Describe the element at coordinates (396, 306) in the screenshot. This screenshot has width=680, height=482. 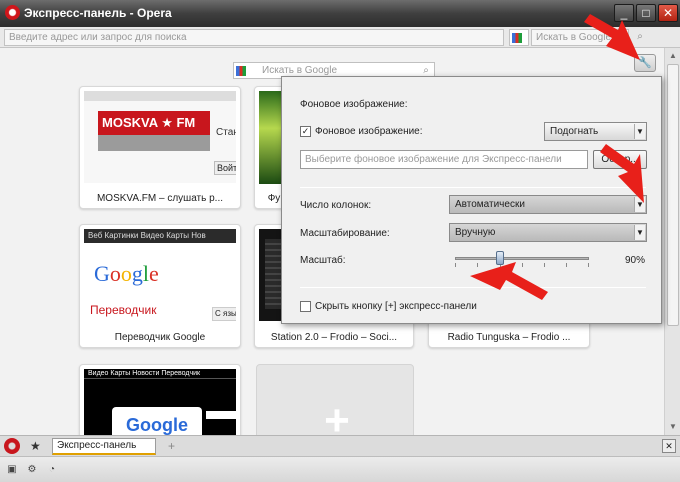
I see `hide-add-button-label: Скрыть кнопку [+] экспресс-панели` at that location.